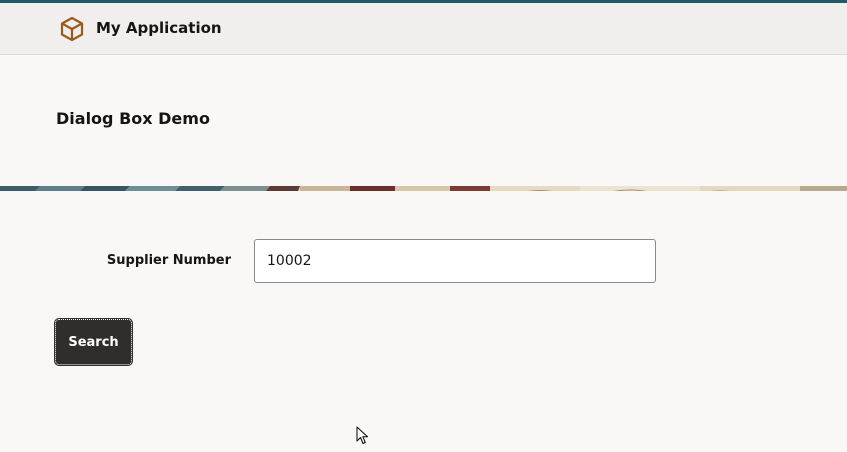 This screenshot has height=452, width=847. Describe the element at coordinates (72, 29) in the screenshot. I see `cube-icon` at that location.